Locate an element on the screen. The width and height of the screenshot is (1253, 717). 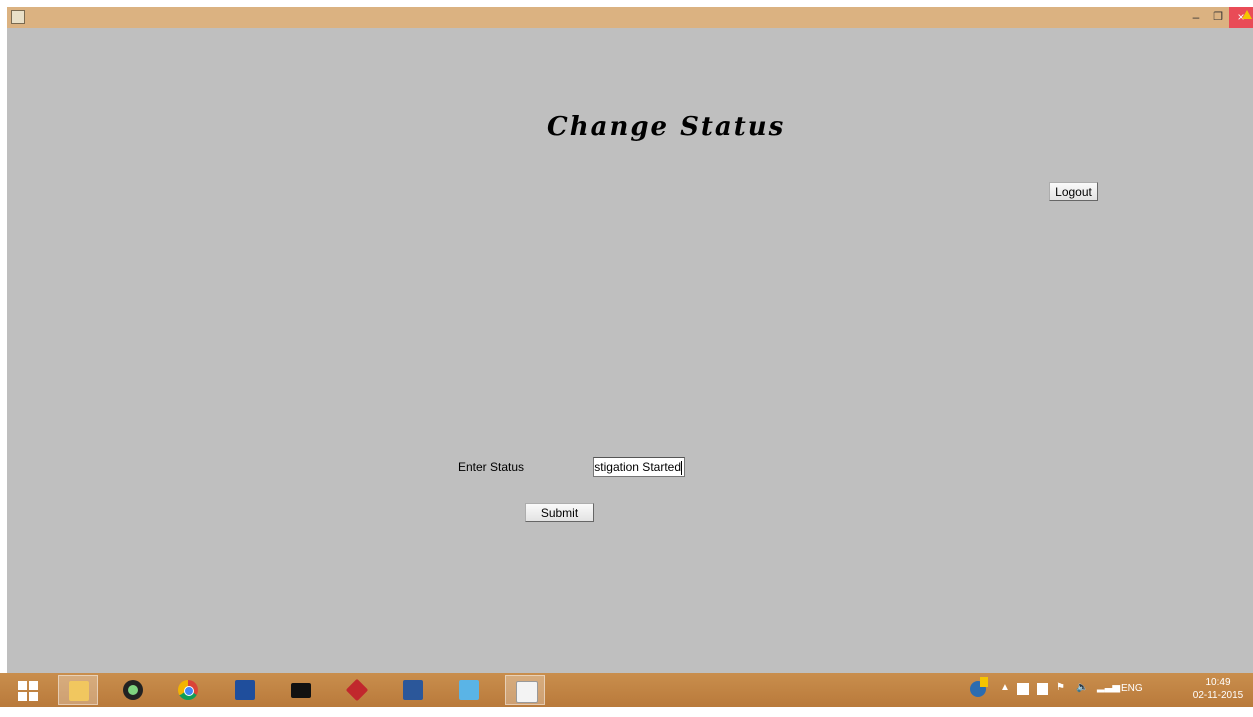
start-button is located at coordinates (28, 690).